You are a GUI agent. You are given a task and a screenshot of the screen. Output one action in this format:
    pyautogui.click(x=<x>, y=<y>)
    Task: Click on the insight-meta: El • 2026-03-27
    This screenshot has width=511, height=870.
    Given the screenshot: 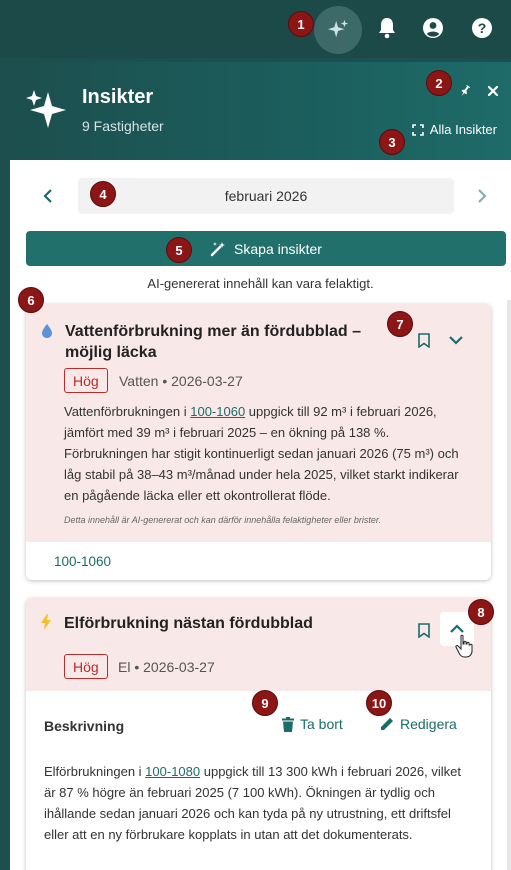 What is the action you would take?
    pyautogui.click(x=166, y=667)
    